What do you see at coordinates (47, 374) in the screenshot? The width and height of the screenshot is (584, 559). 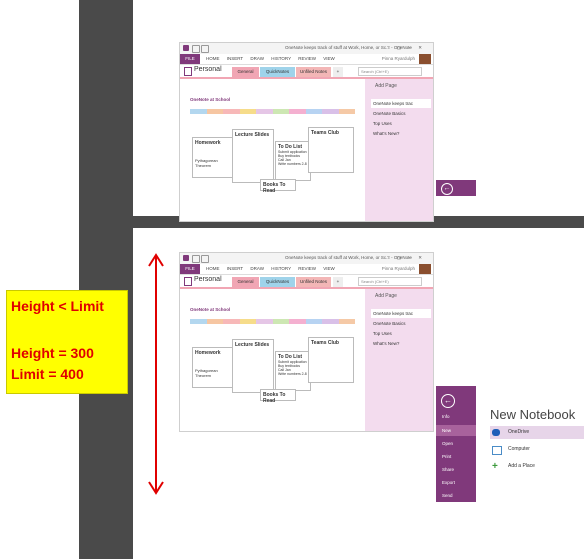 I see `note-line-3: Limit = 400` at bounding box center [47, 374].